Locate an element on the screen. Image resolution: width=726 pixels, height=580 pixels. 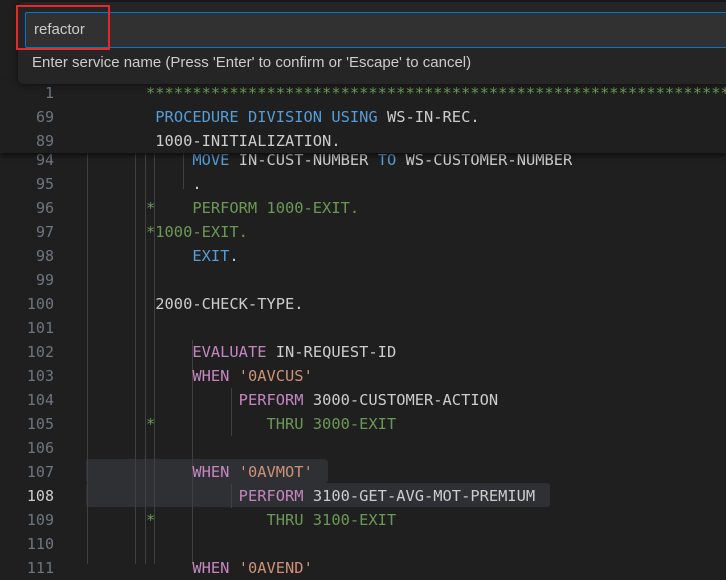
code-token: IN-CUST-NUMBER is located at coordinates (303, 160).